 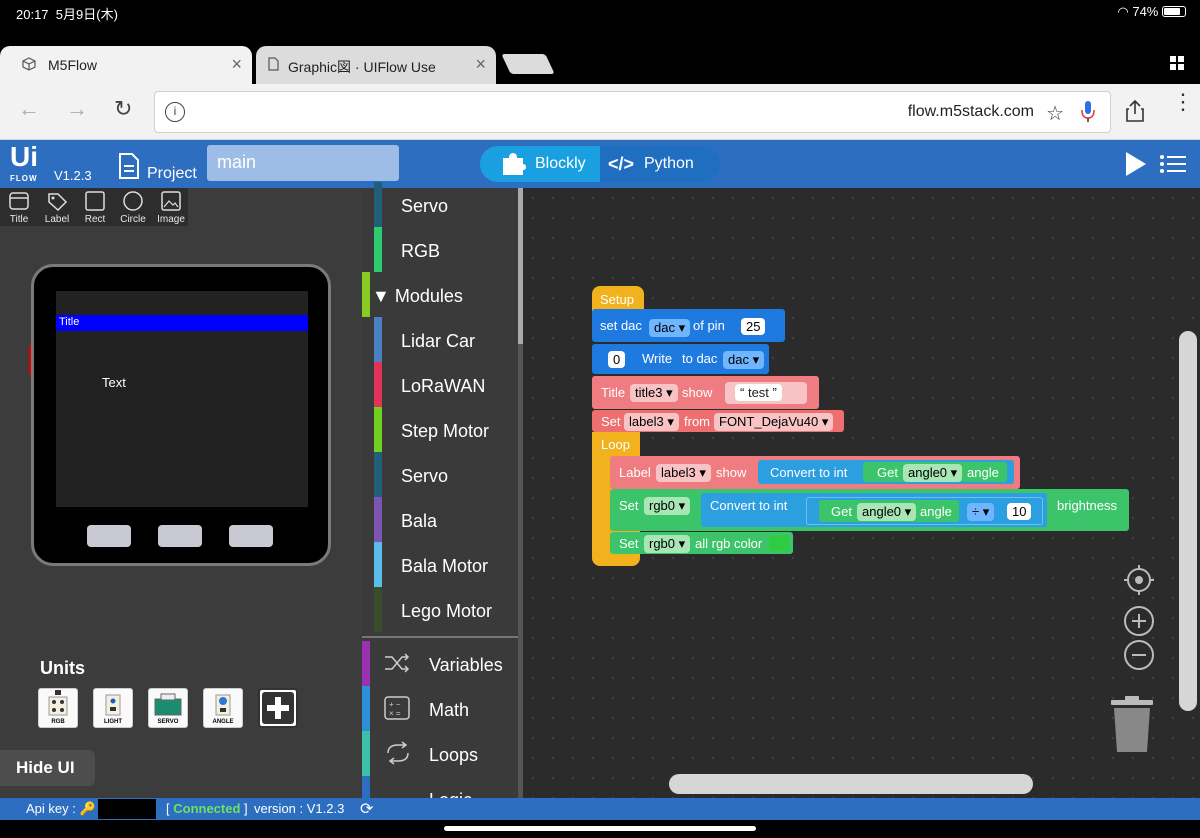 What do you see at coordinates (126, 65) in the screenshot?
I see `tab-m5flow: M5Flow ×` at bounding box center [126, 65].